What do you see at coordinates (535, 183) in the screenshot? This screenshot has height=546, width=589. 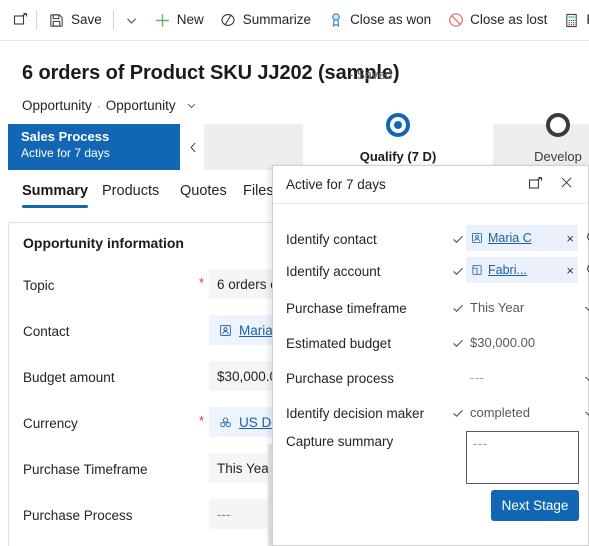 I see `popout-icon` at bounding box center [535, 183].